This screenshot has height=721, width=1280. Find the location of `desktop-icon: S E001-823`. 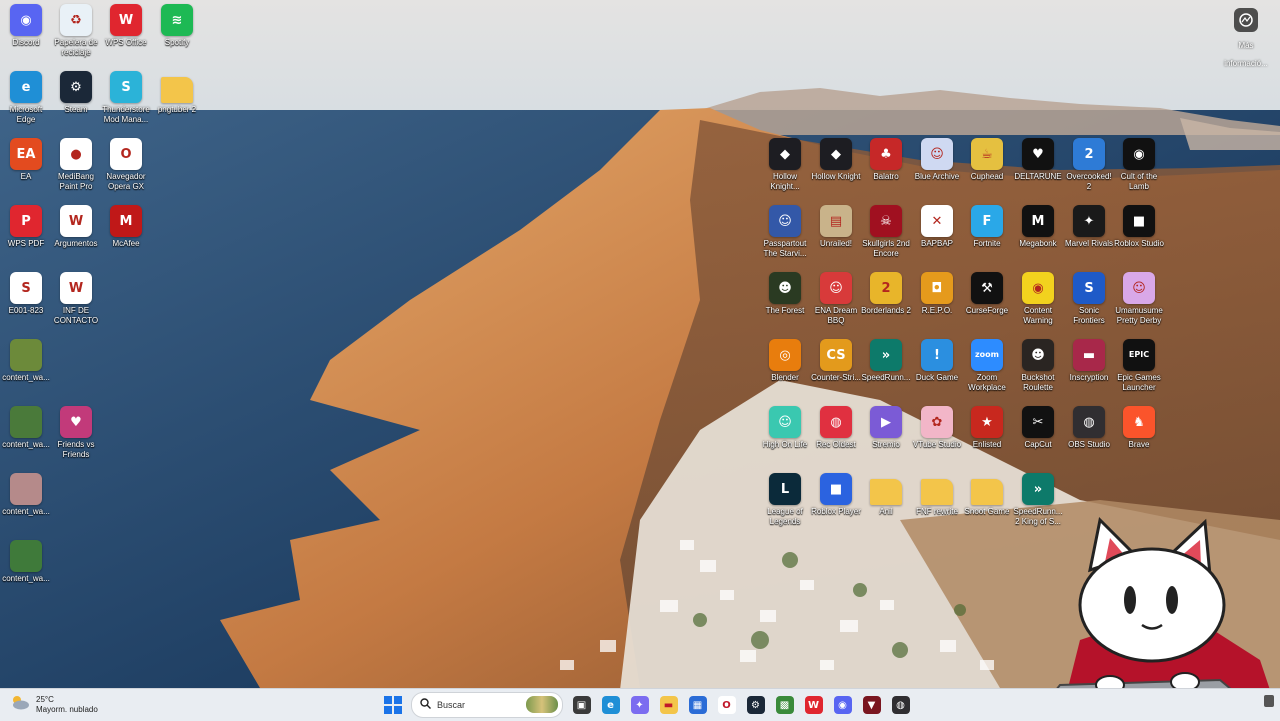

desktop-icon: S E001-823 is located at coordinates (26, 292).